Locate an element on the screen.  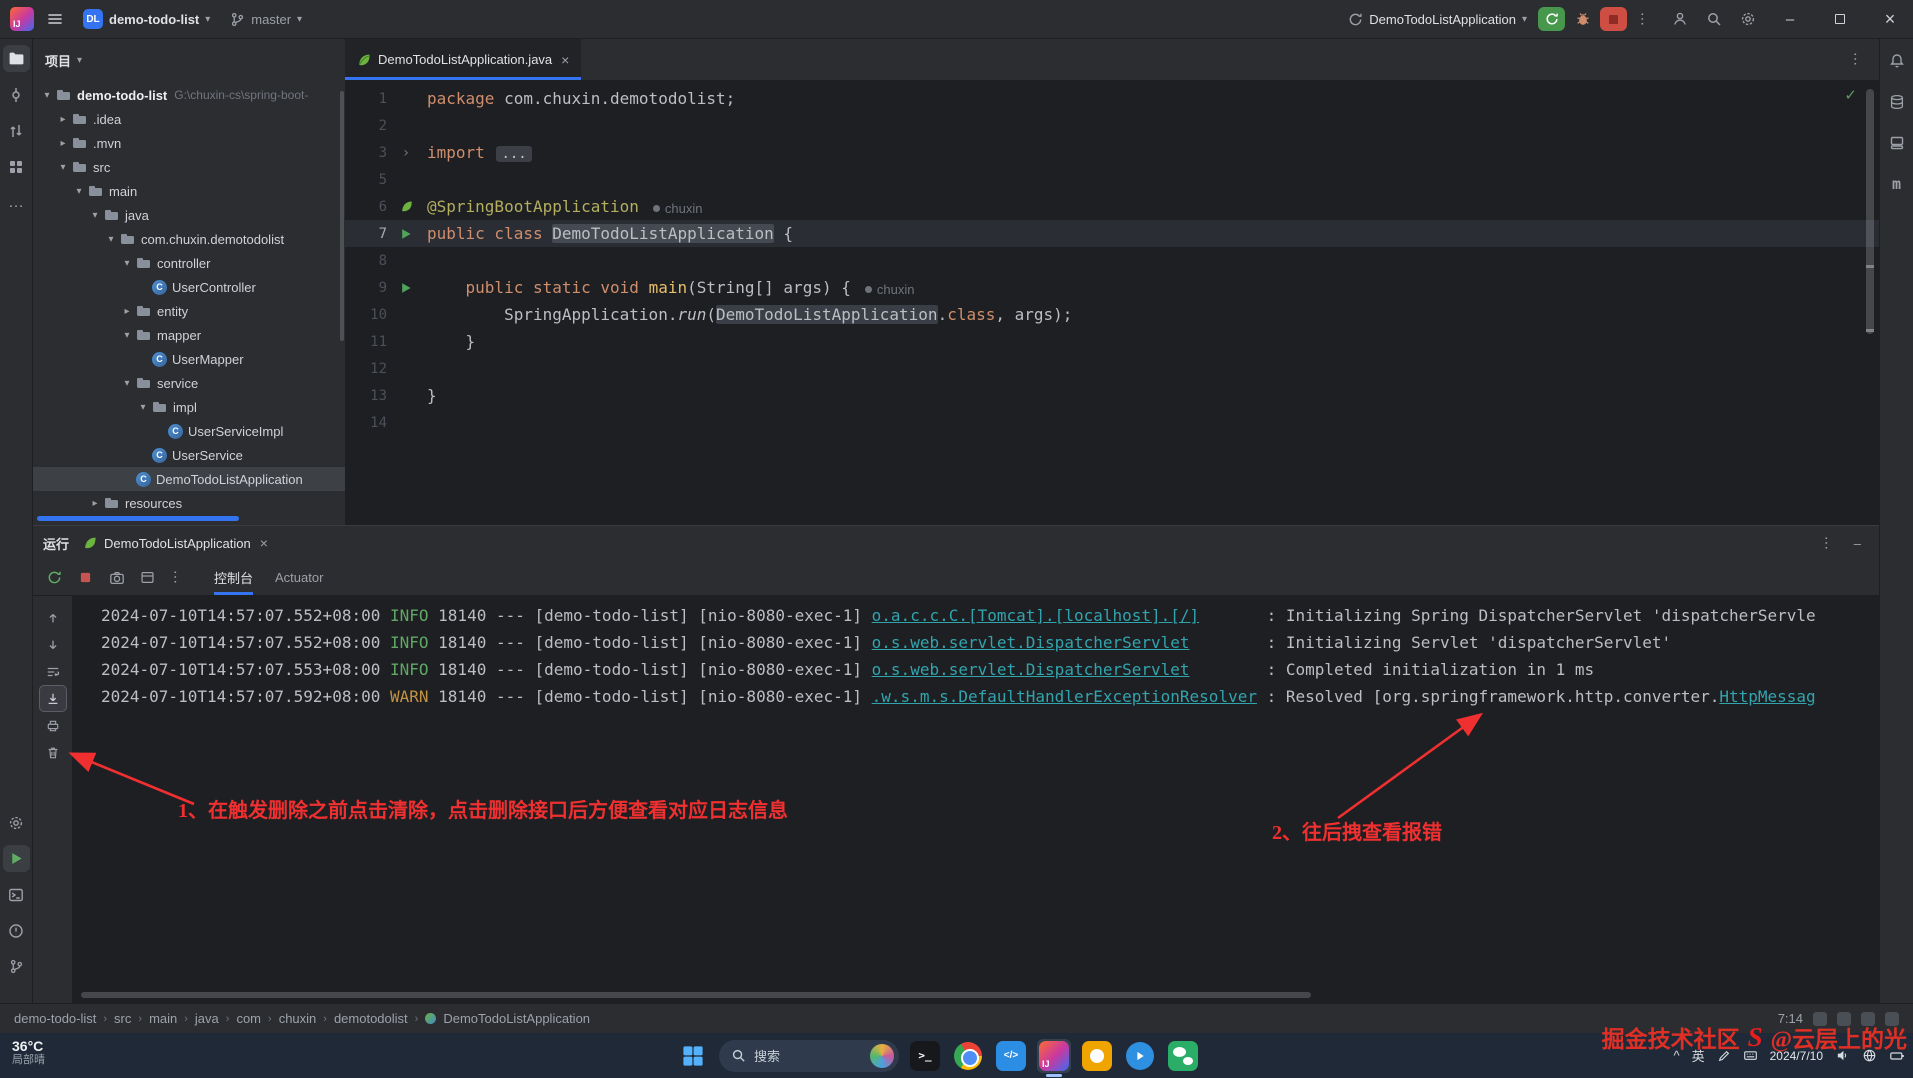
search-everywhere-button is located at coordinates (1714, 19).